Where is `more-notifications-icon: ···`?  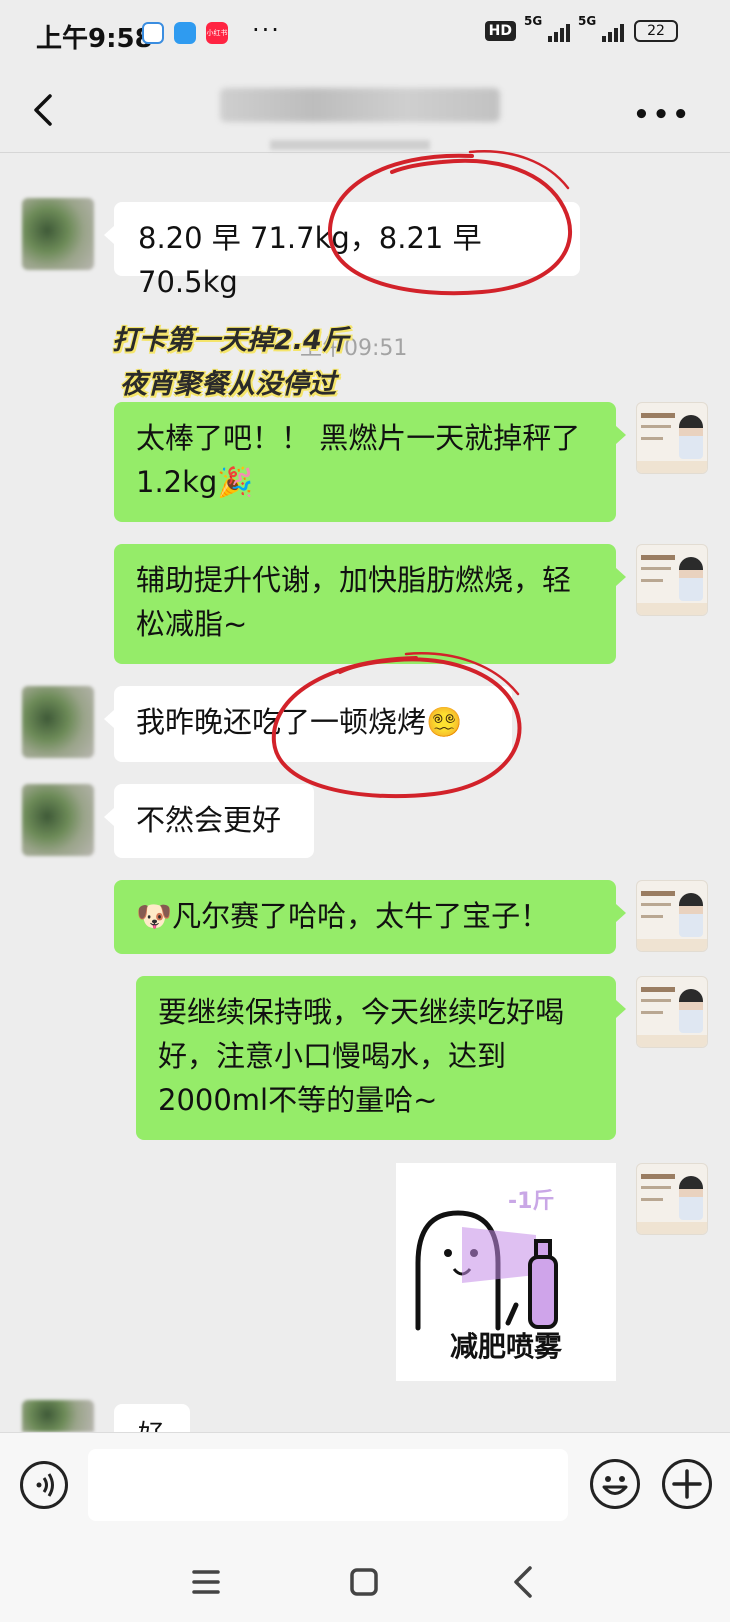 more-notifications-icon: ··· is located at coordinates (266, 30).